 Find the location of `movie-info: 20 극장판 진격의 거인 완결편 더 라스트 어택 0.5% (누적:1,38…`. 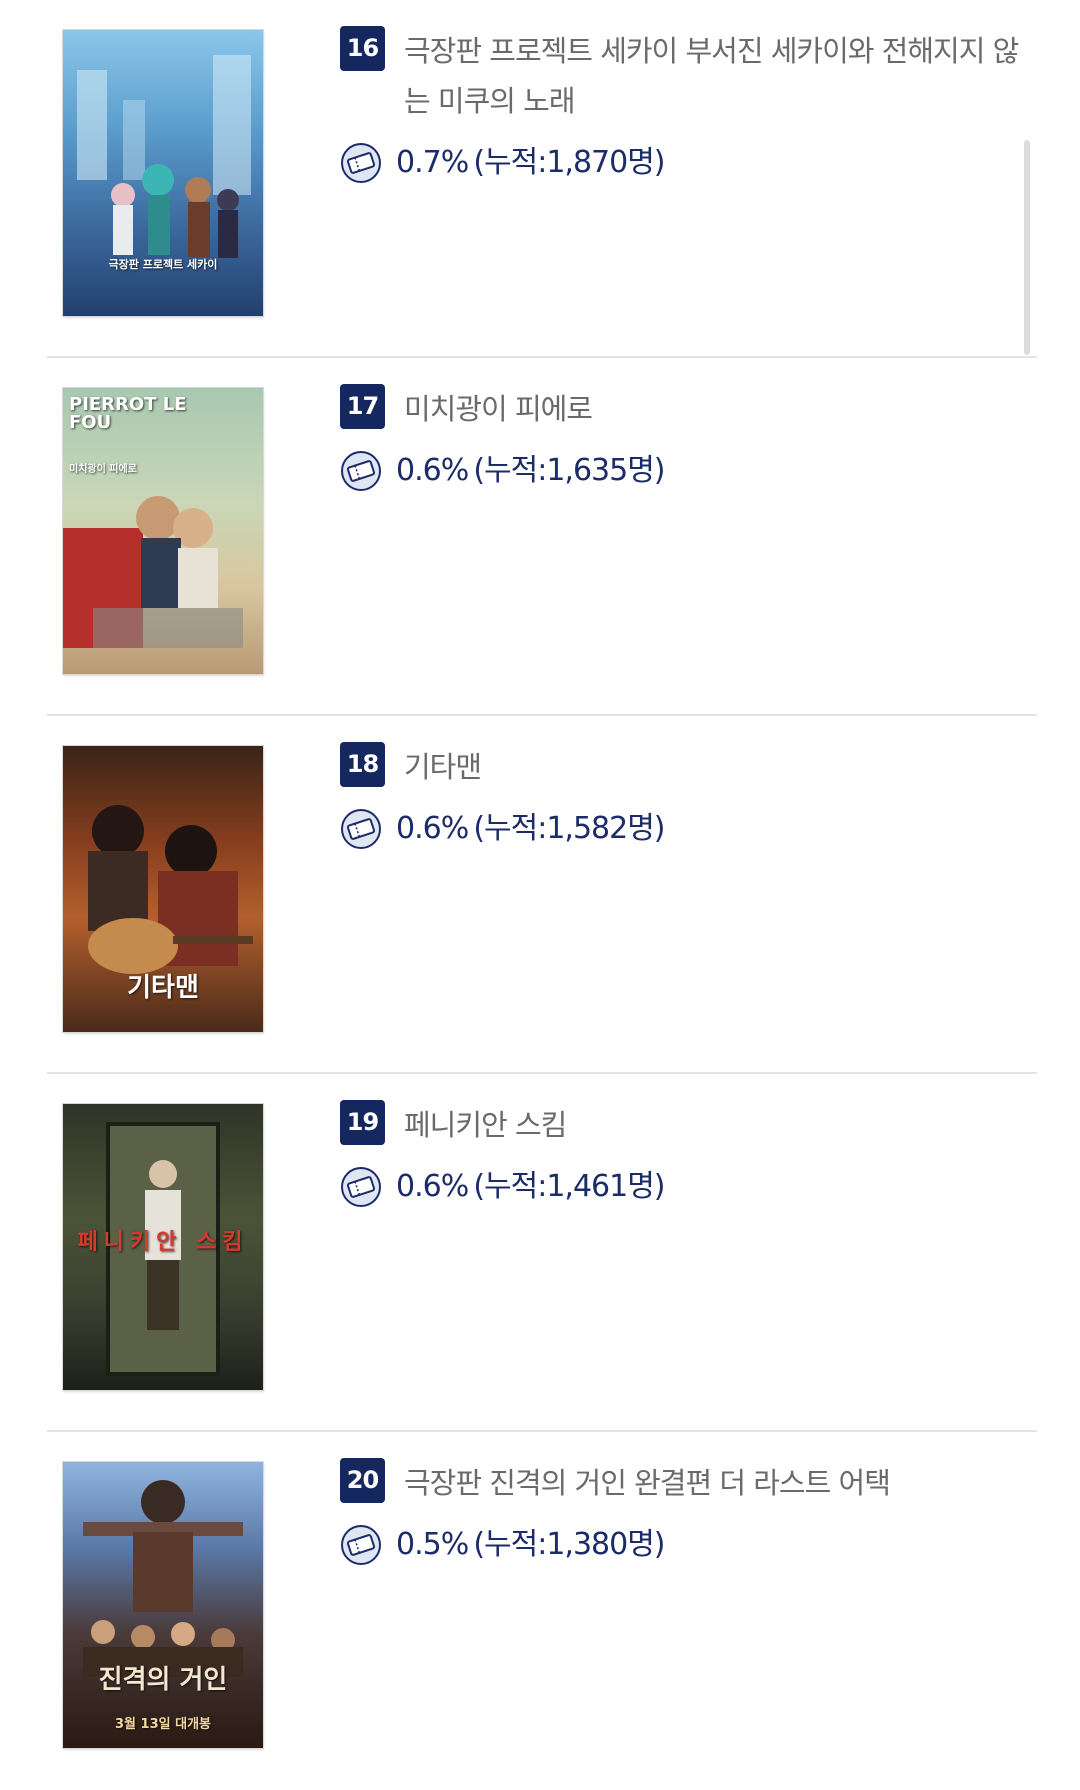

movie-info: 20 극장판 진격의 거인 완결편 더 라스트 어택 0.5% (누적:1,38… is located at coordinates (688, 1513).